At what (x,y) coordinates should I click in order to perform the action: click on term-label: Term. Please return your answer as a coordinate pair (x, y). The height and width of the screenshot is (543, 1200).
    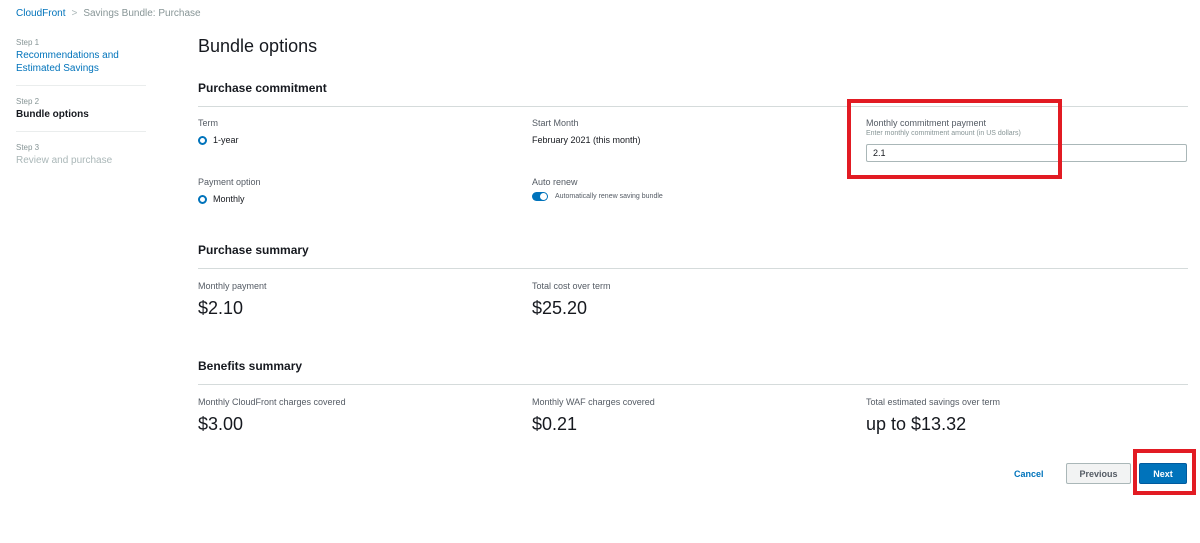
    Looking at the image, I should click on (208, 123).